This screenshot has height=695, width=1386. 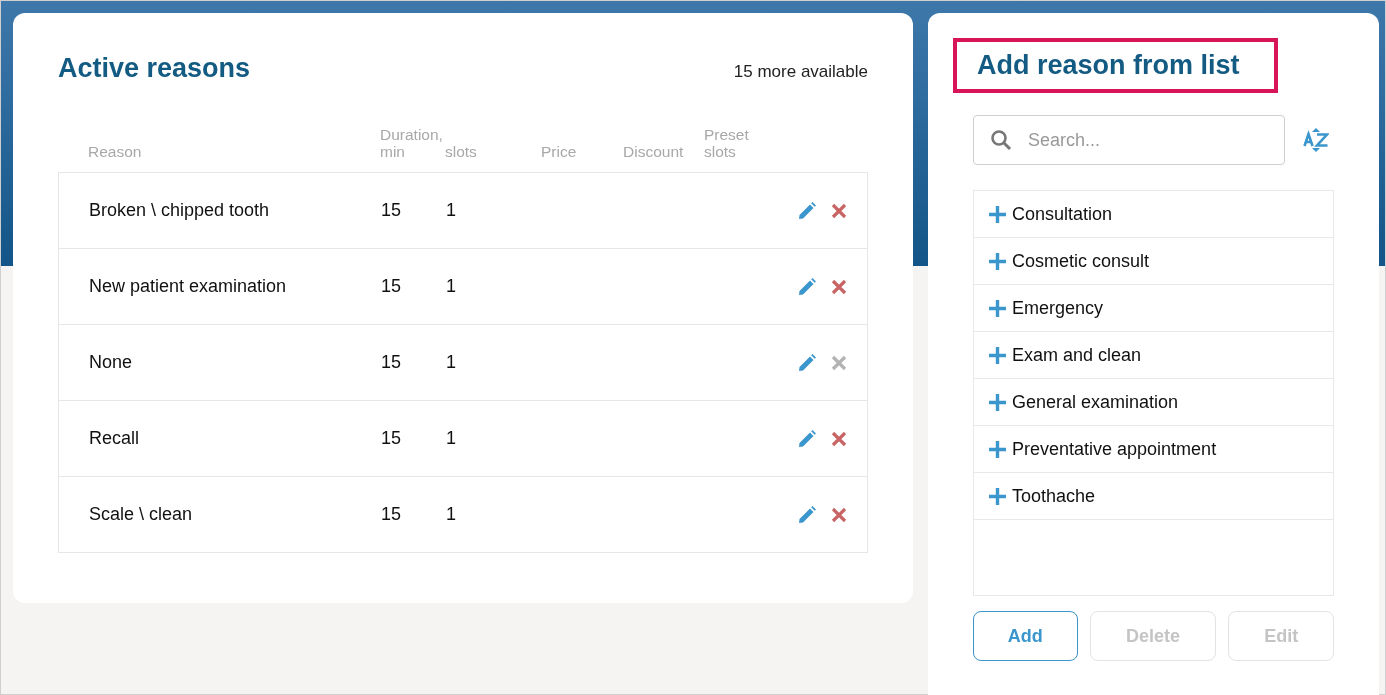 What do you see at coordinates (1062, 214) in the screenshot?
I see `reason-list-item: Consultation` at bounding box center [1062, 214].